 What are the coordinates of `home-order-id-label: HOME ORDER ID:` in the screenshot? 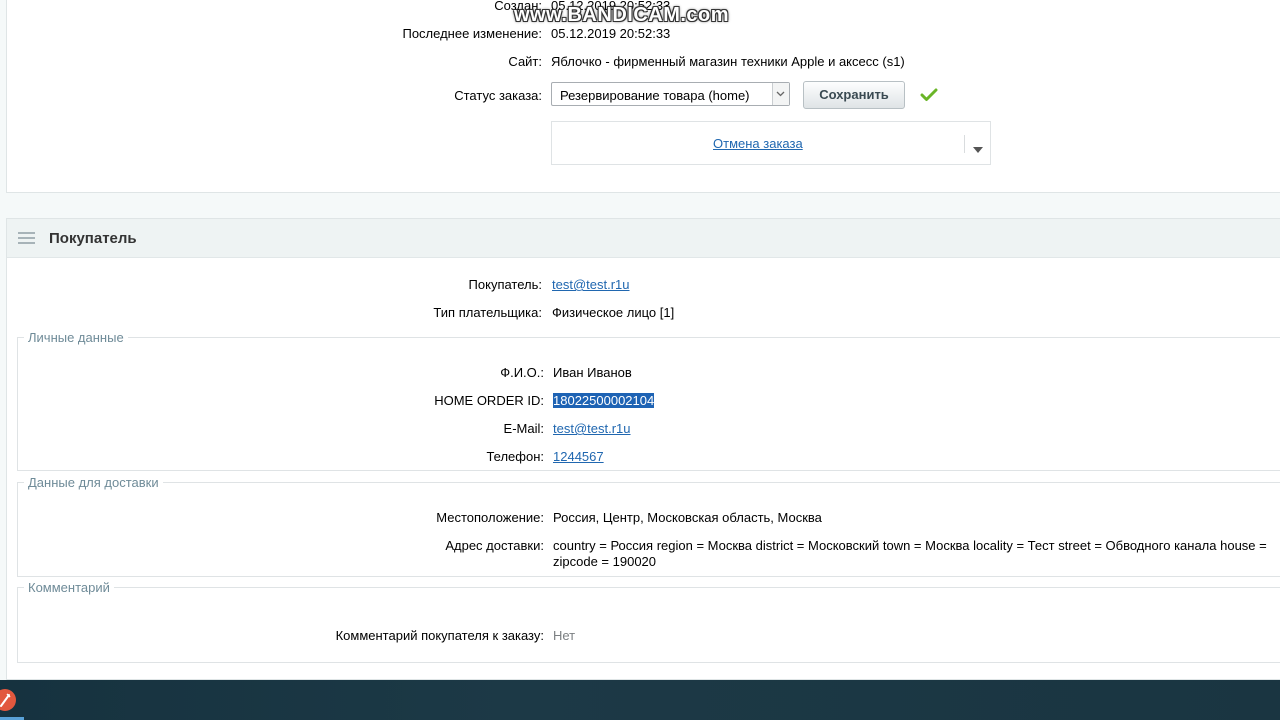 It's located at (489, 400).